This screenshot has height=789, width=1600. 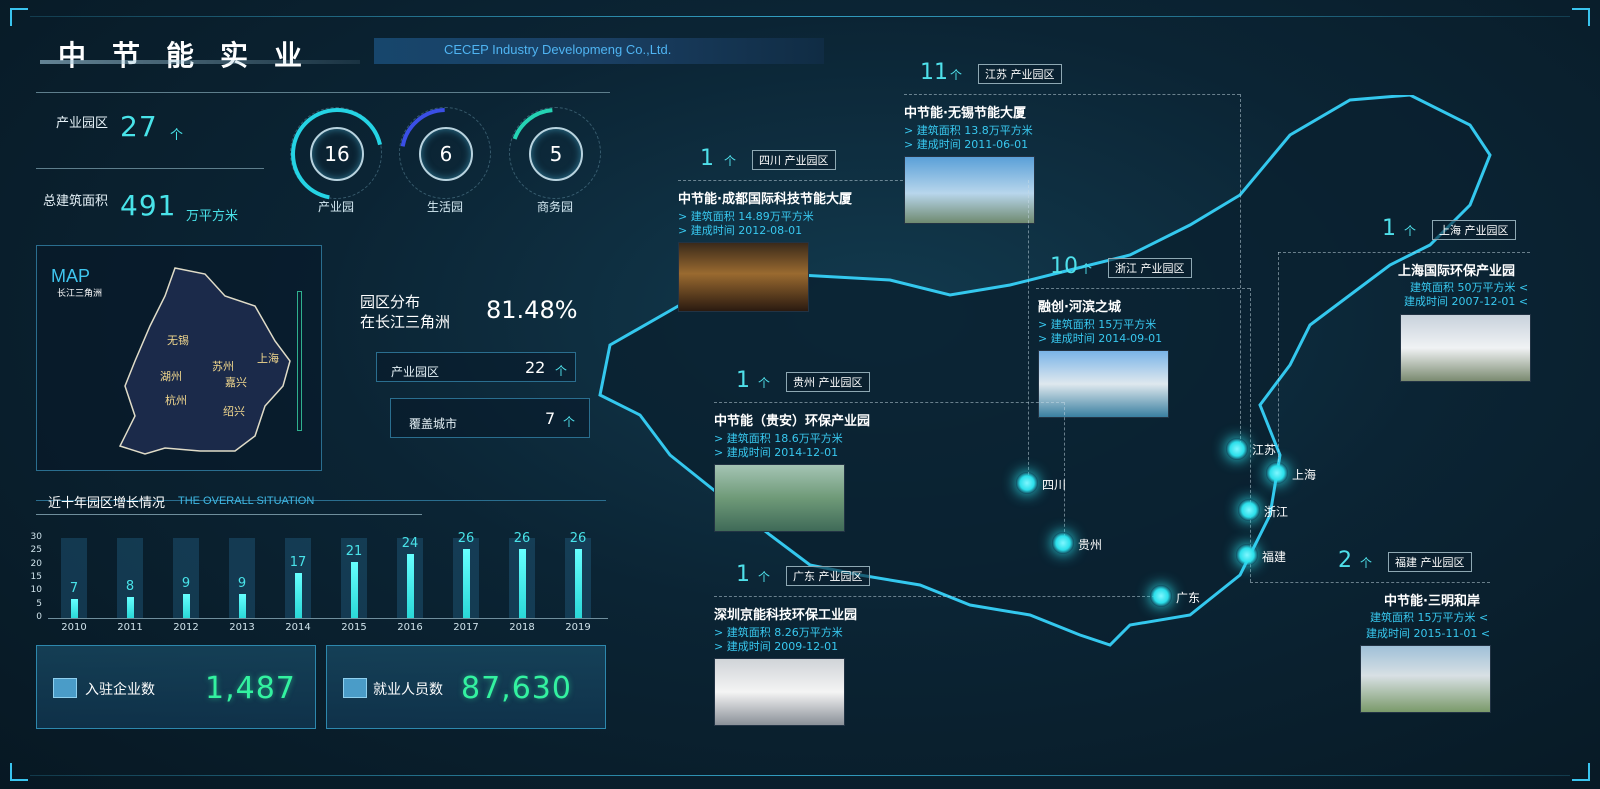 What do you see at coordinates (337, 153) in the screenshot?
I see `park-type-ring: 16` at bounding box center [337, 153].